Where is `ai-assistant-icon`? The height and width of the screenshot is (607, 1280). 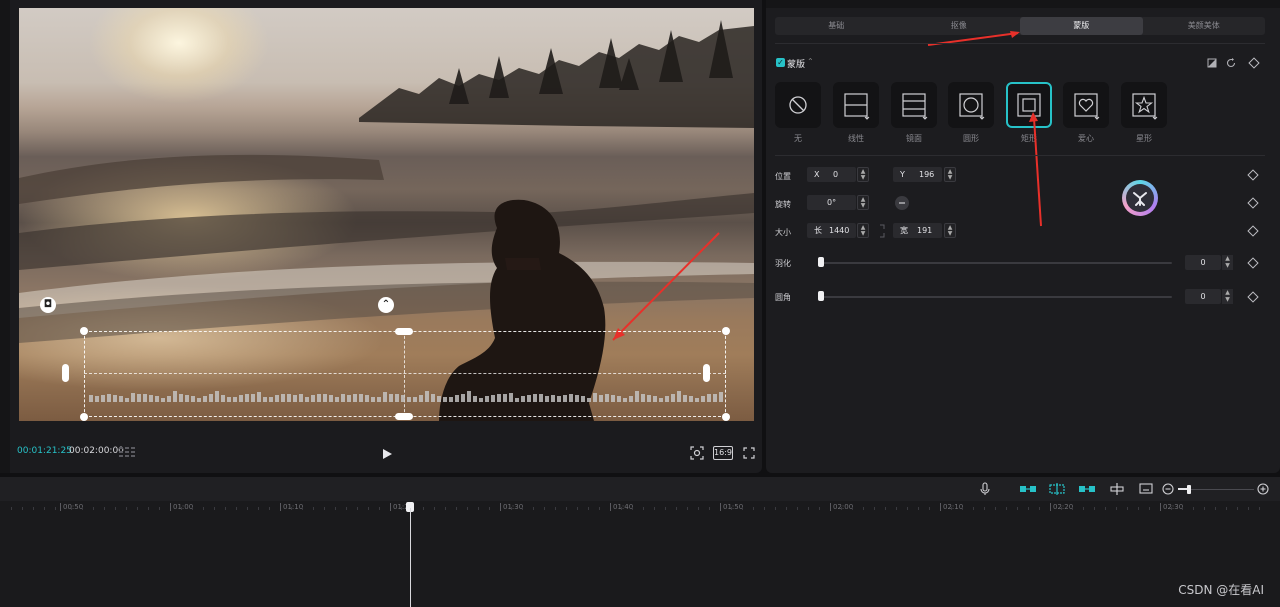
ai-assistant-icon is located at coordinates (1140, 198).